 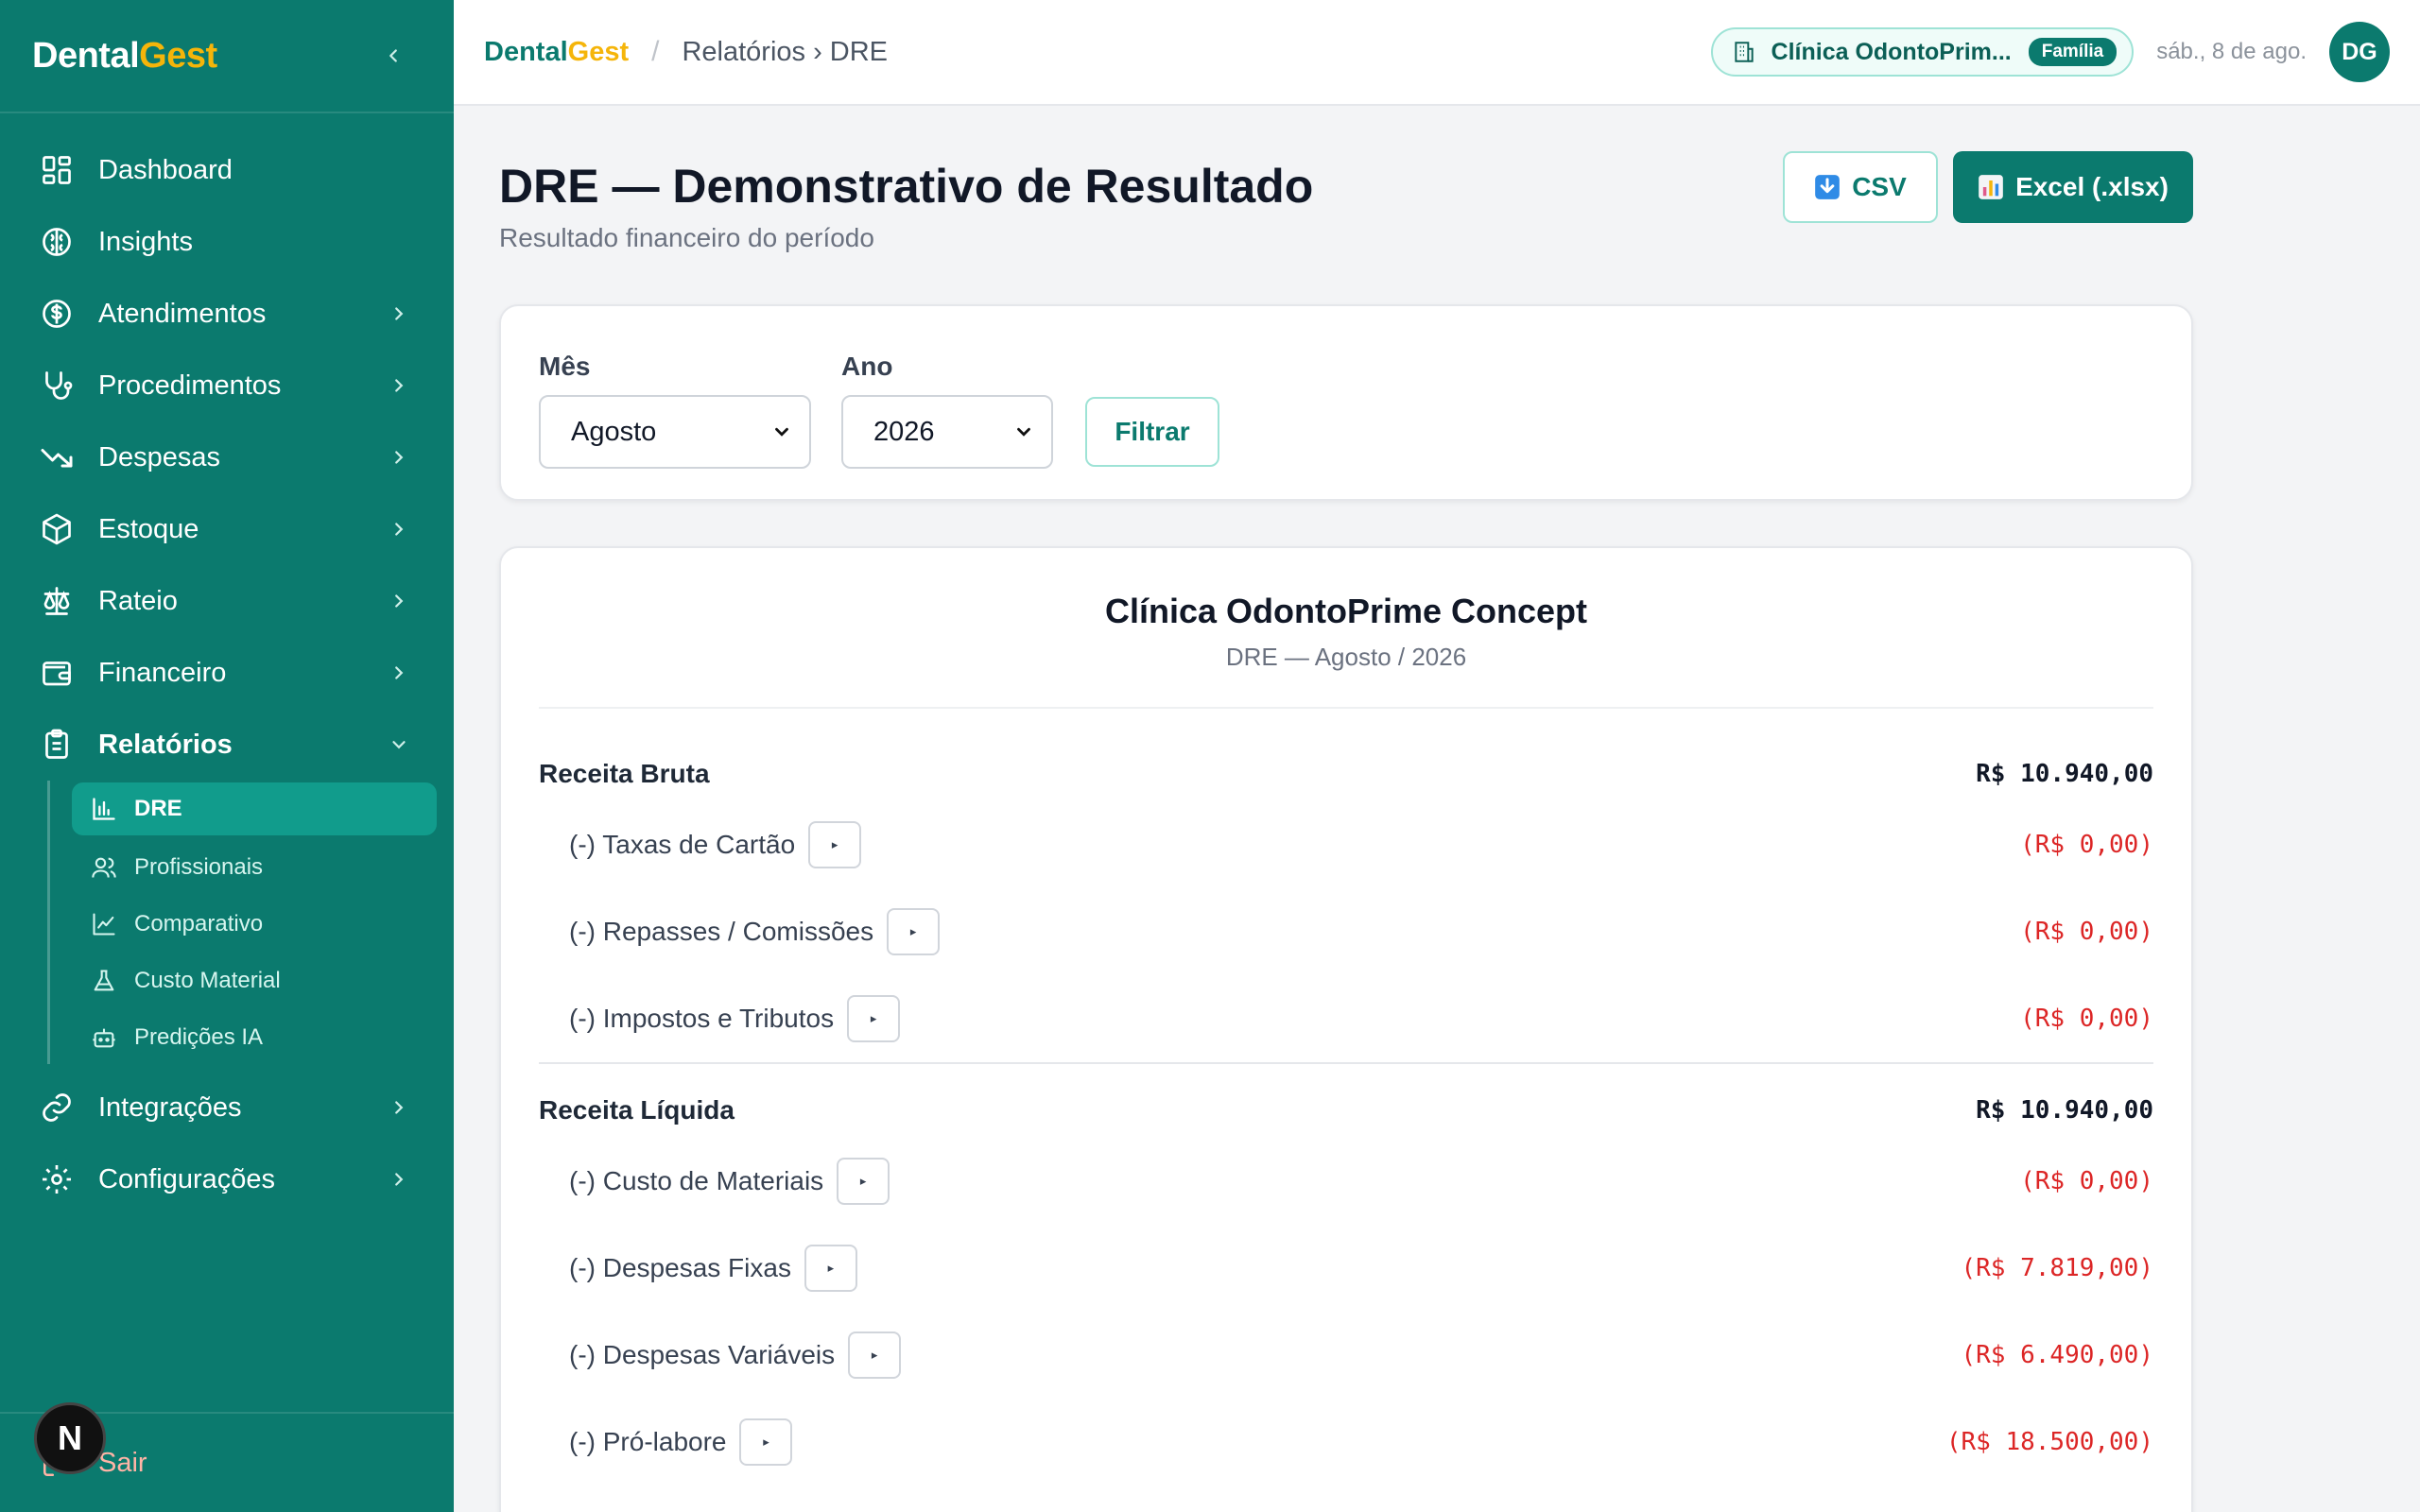 I want to click on filter-card: Mês Agosto Ano 2026 Filtrar, so click(x=1346, y=402).